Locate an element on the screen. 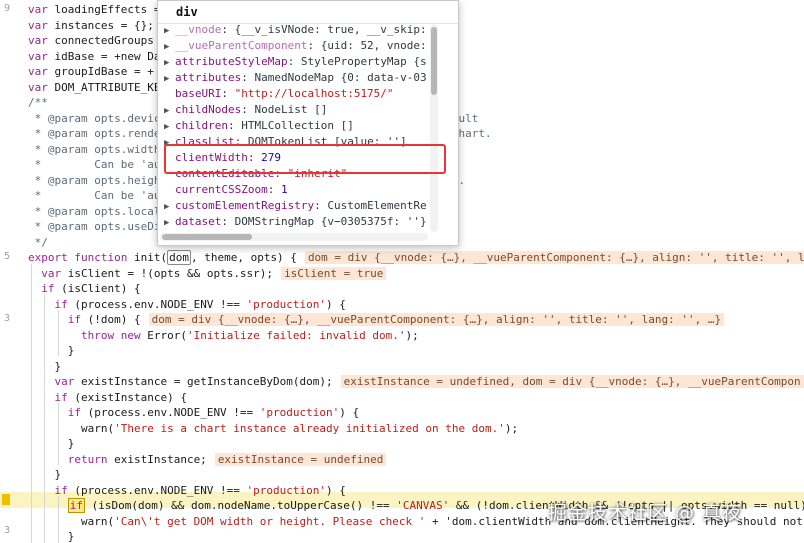 The image size is (804, 543). code-token: existInstance = getInstanceByDom(dom); is located at coordinates (206, 381).